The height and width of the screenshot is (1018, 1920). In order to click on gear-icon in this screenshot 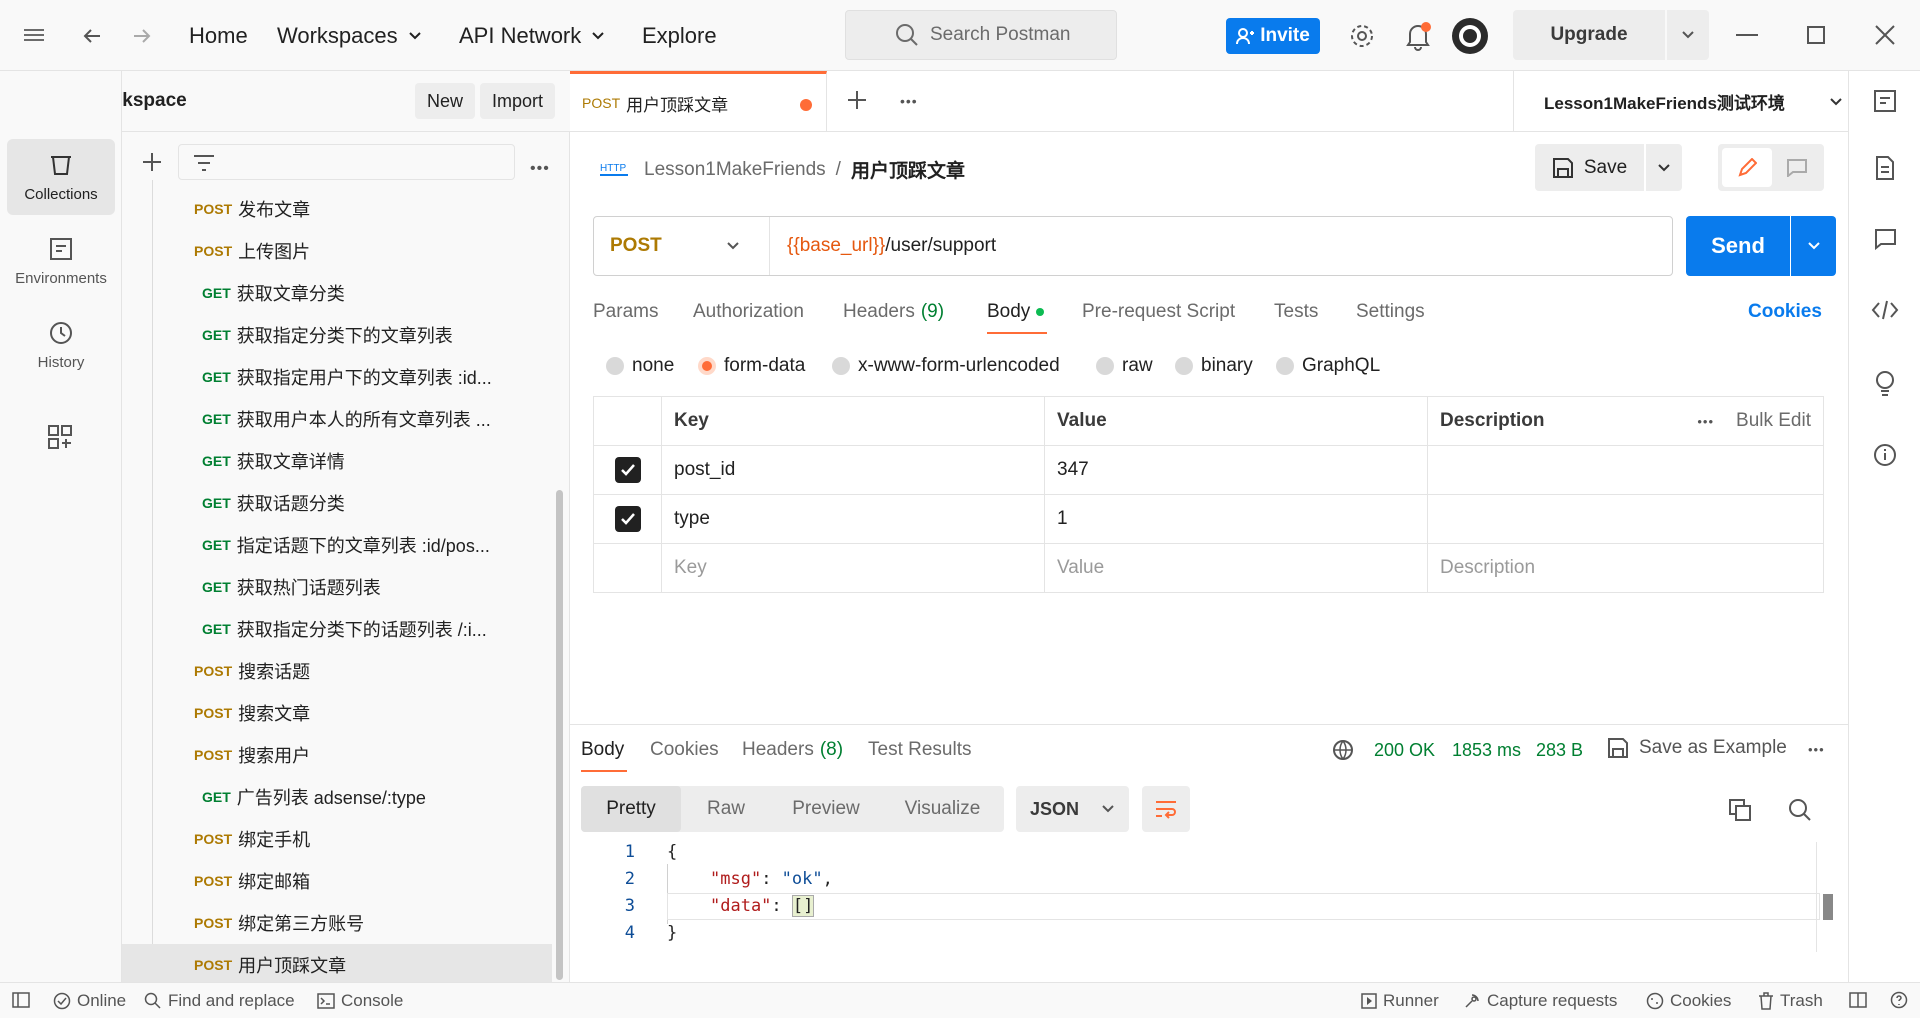, I will do `click(1362, 36)`.